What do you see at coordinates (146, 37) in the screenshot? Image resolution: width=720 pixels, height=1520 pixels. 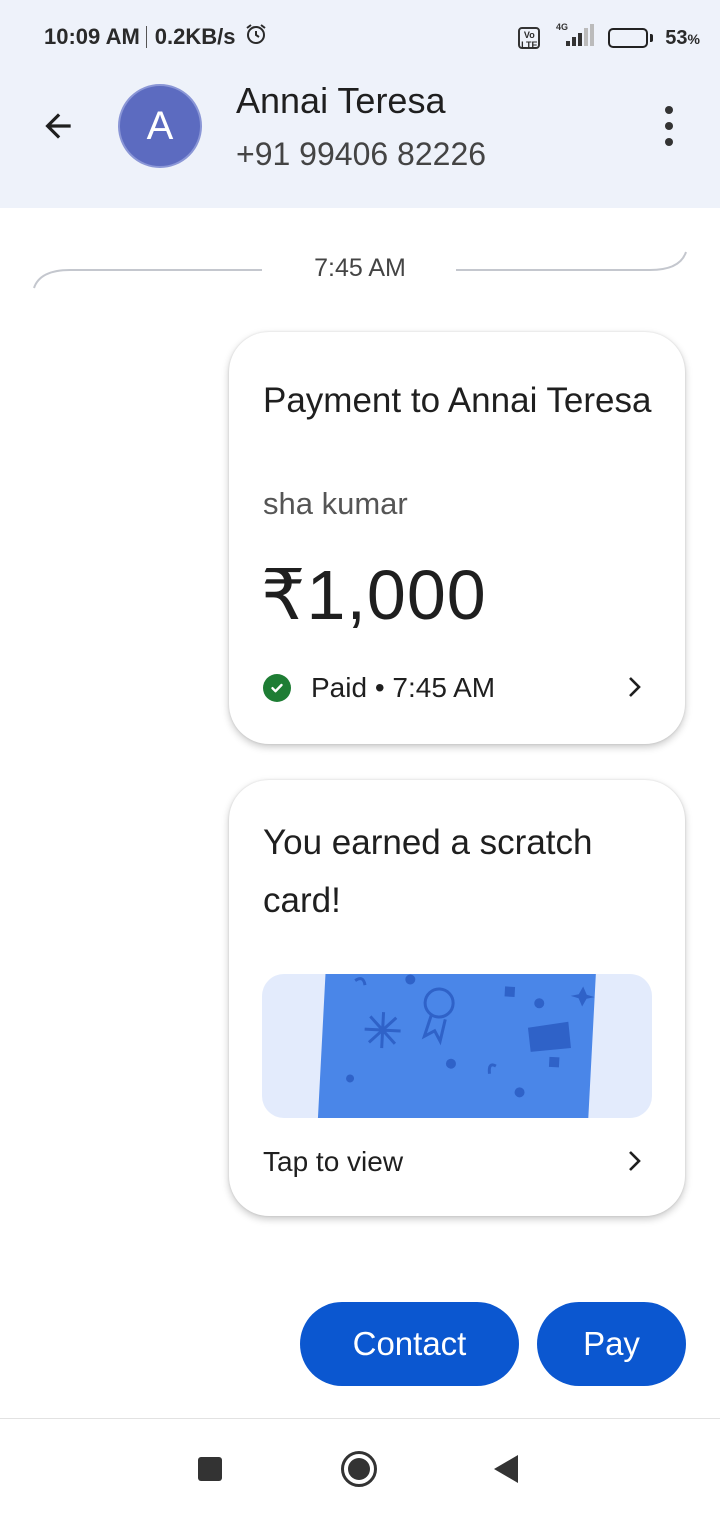 I see `status-separator` at bounding box center [146, 37].